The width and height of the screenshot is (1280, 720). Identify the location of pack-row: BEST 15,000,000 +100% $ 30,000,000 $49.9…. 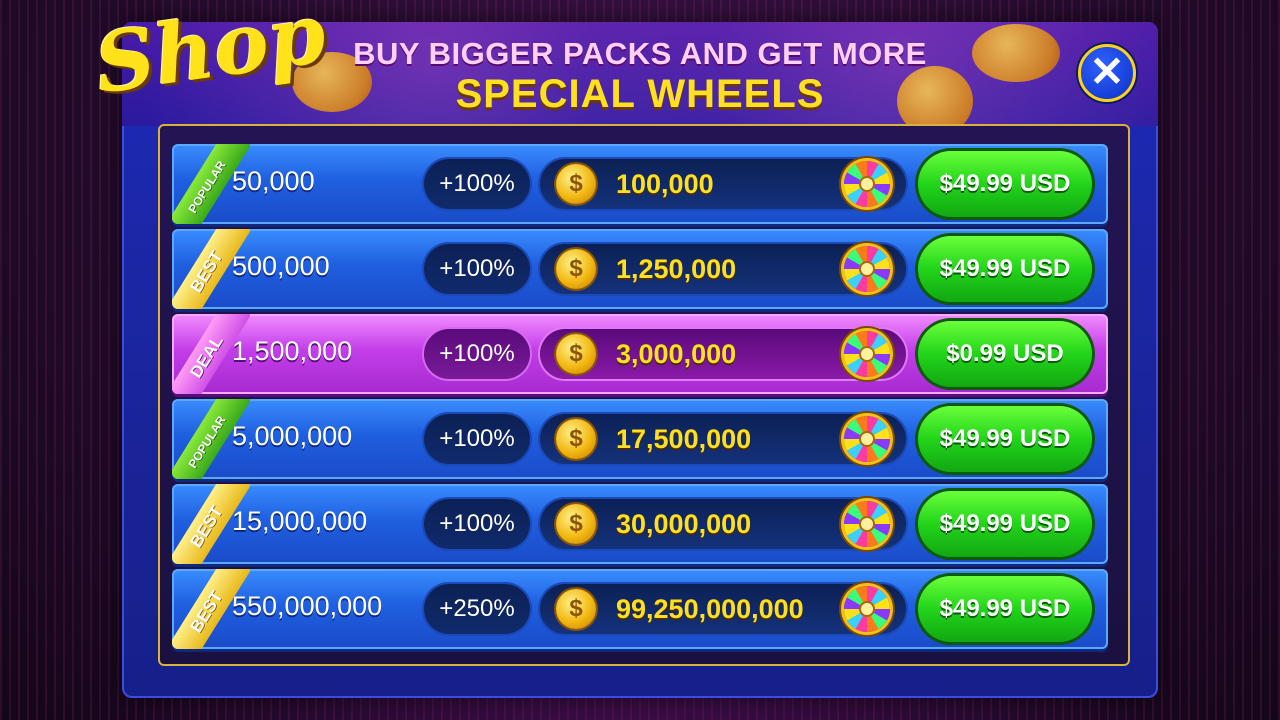
(640, 524).